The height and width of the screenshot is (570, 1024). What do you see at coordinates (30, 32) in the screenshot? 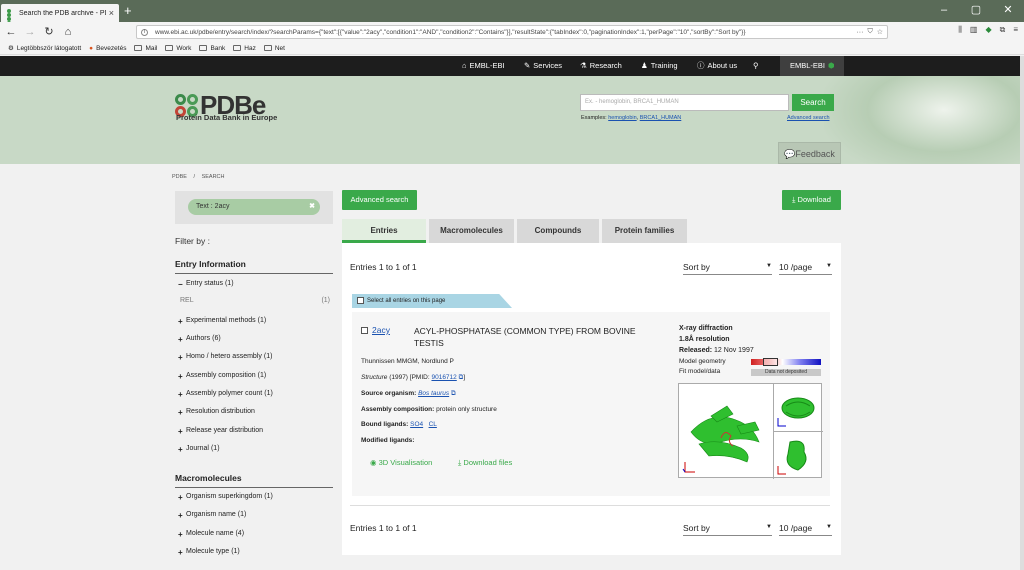
I see `forward-icon: →` at bounding box center [30, 32].